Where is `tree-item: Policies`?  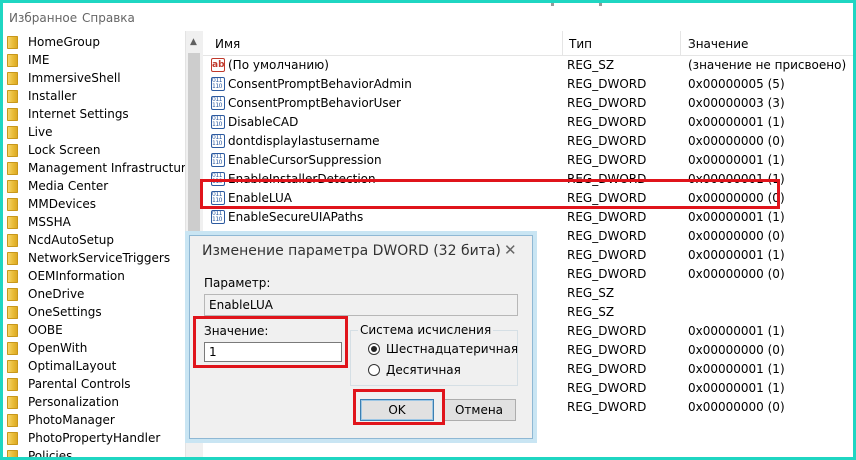 tree-item: Policies is located at coordinates (94, 452).